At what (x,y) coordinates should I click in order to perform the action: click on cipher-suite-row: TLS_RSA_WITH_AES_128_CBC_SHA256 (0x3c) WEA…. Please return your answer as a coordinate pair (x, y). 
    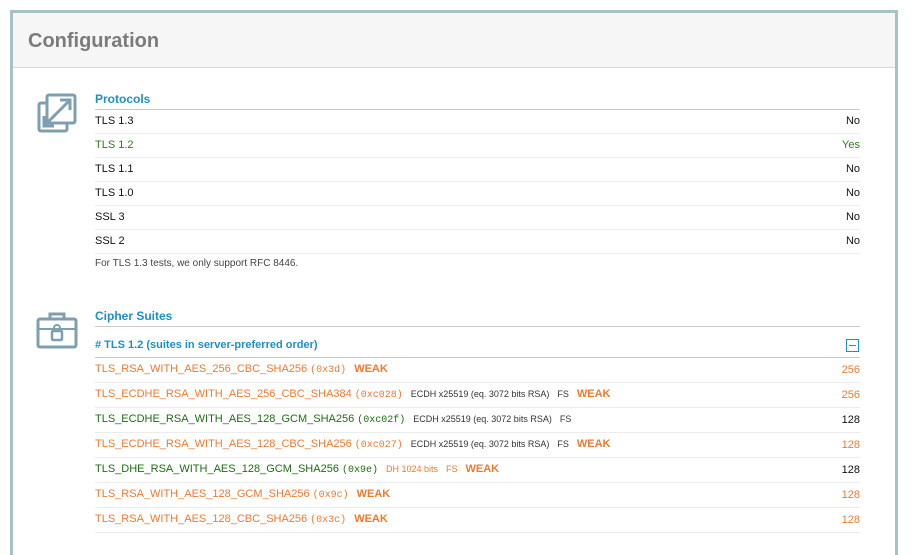
    Looking at the image, I should click on (477, 520).